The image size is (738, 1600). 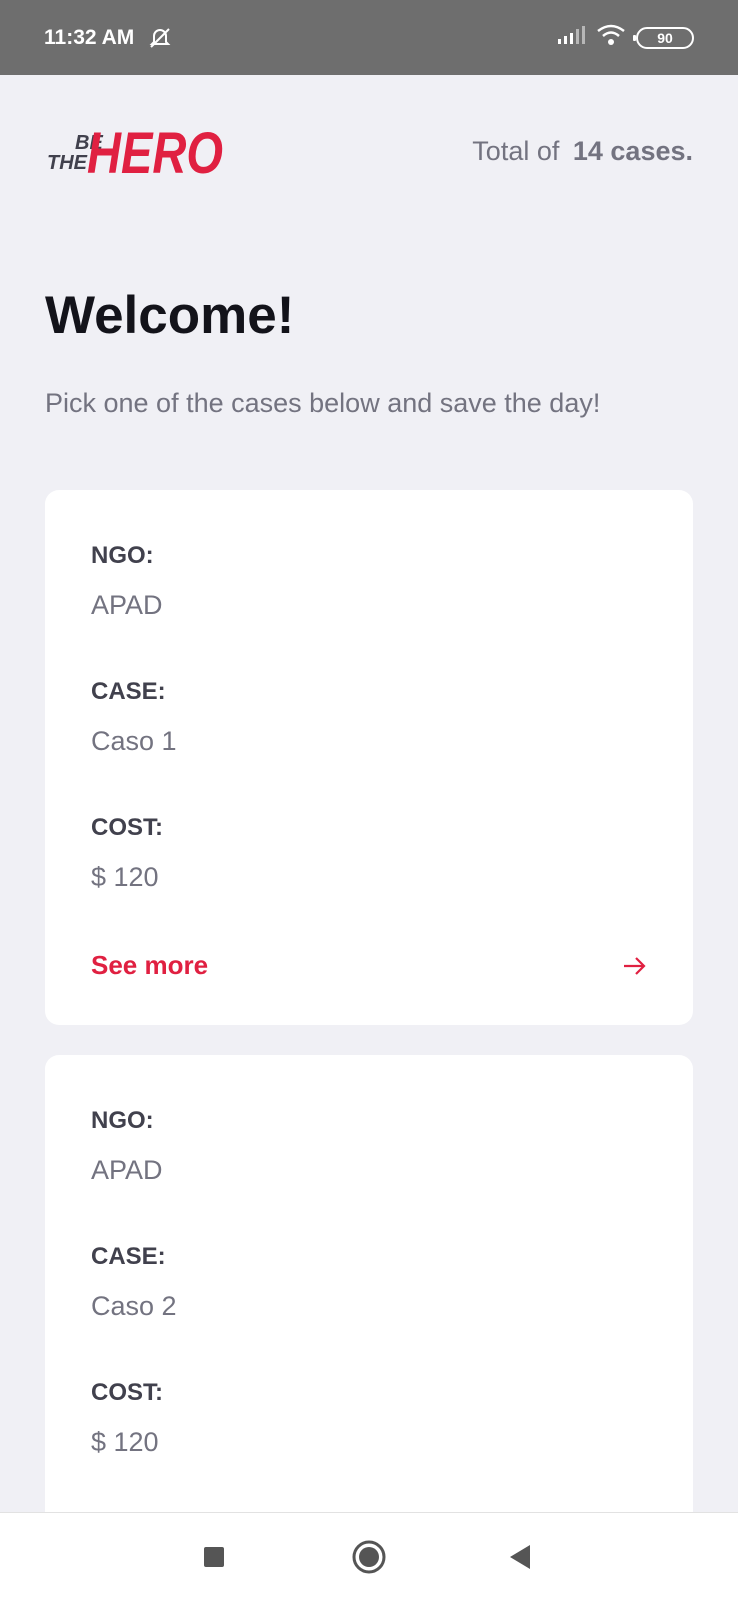 I want to click on see-more-button: See more, so click(x=369, y=965).